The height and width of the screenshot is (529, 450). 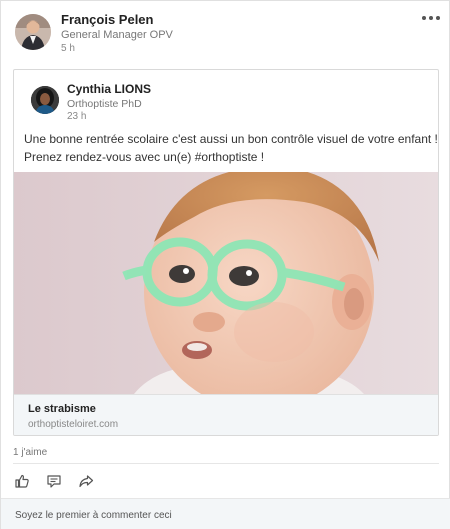 I want to click on author-name: François Pelen, so click(x=107, y=19).